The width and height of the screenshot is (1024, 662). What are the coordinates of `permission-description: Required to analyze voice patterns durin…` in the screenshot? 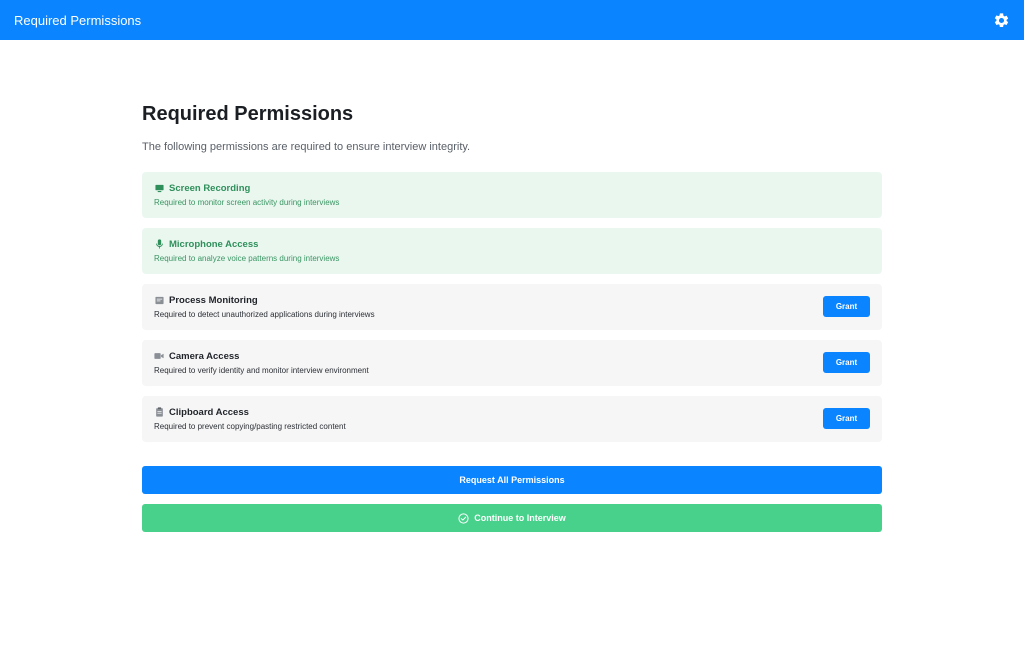 It's located at (247, 258).